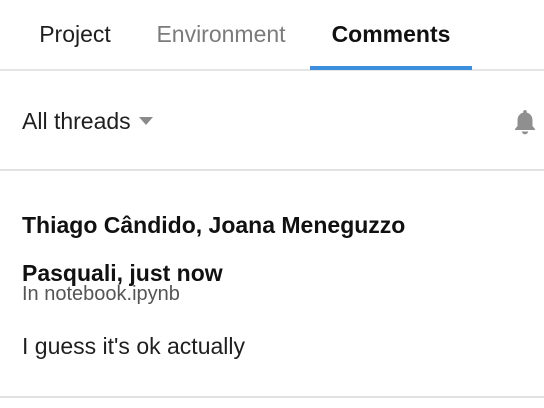 This screenshot has width=544, height=408. Describe the element at coordinates (145, 121) in the screenshot. I see `caret-down-icon` at that location.